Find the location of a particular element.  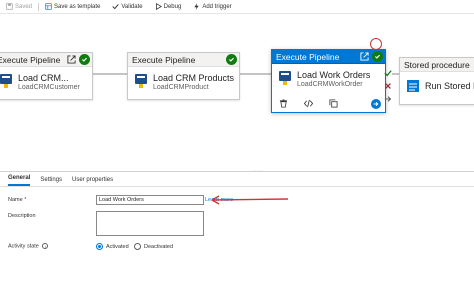

add-trigger-label: Add trigger is located at coordinates (217, 6).